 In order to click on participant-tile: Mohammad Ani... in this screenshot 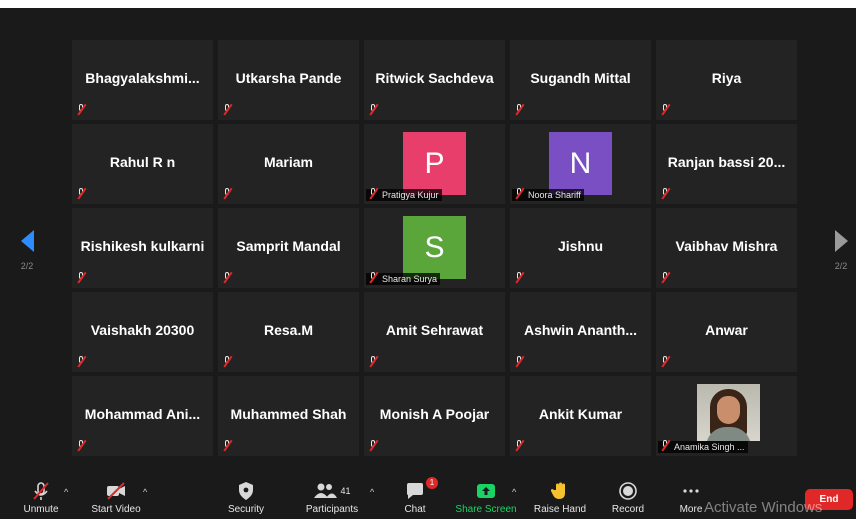, I will do `click(142, 416)`.